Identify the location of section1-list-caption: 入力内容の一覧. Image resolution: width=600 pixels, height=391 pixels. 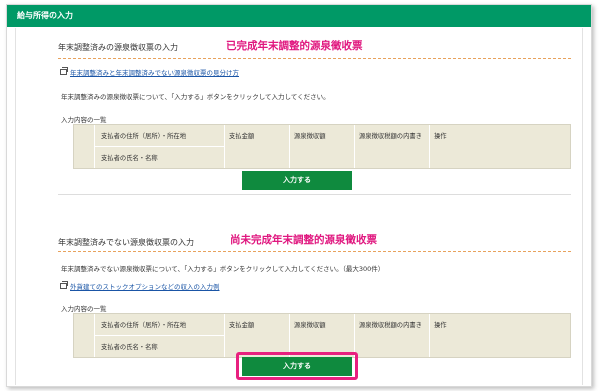
(84, 120).